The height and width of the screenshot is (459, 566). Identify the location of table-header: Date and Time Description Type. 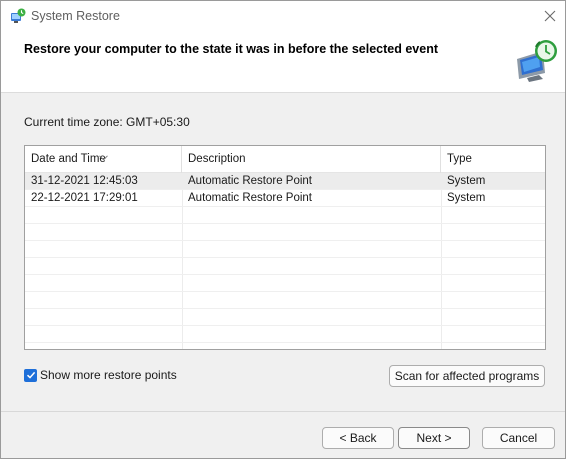
(285, 159).